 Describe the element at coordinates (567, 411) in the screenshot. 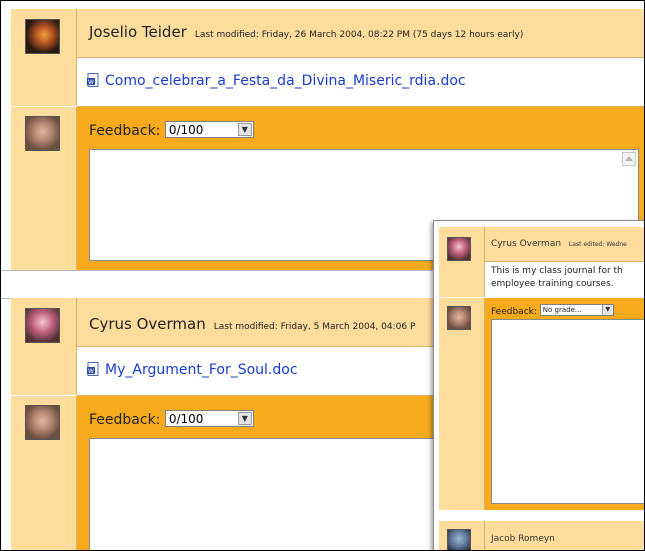

I see `feedback-textarea` at that location.